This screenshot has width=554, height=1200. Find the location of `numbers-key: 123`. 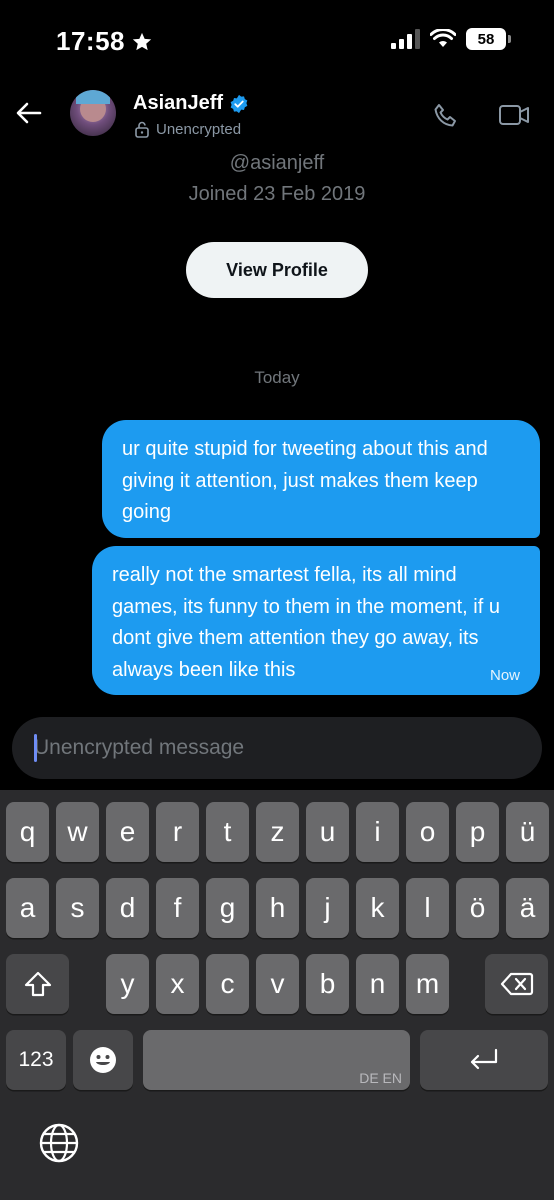

numbers-key: 123 is located at coordinates (36, 1060).